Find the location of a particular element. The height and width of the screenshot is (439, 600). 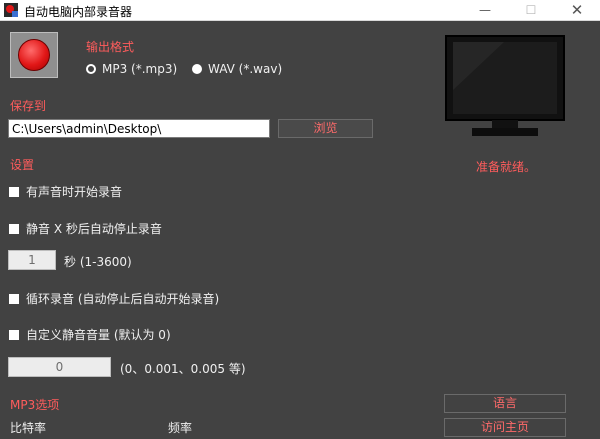

stop-after-silence-label: 静音 X 秒后自动停止录音 is located at coordinates (94, 229).